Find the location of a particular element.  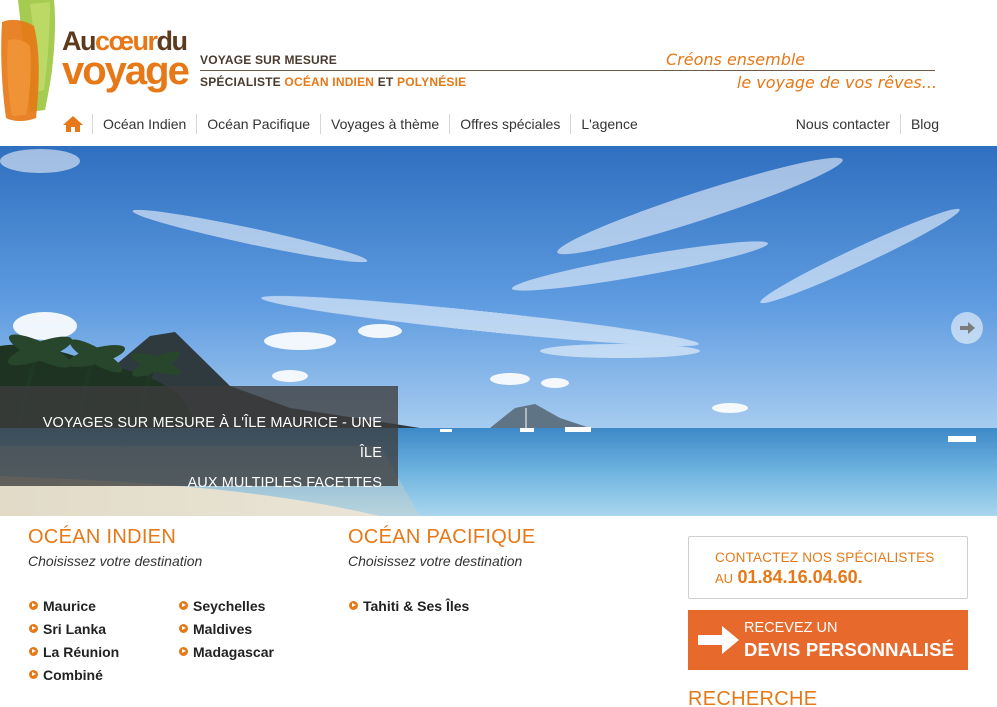

ocean-indien-subtitle: Choisissez votre destination is located at coordinates (115, 561).